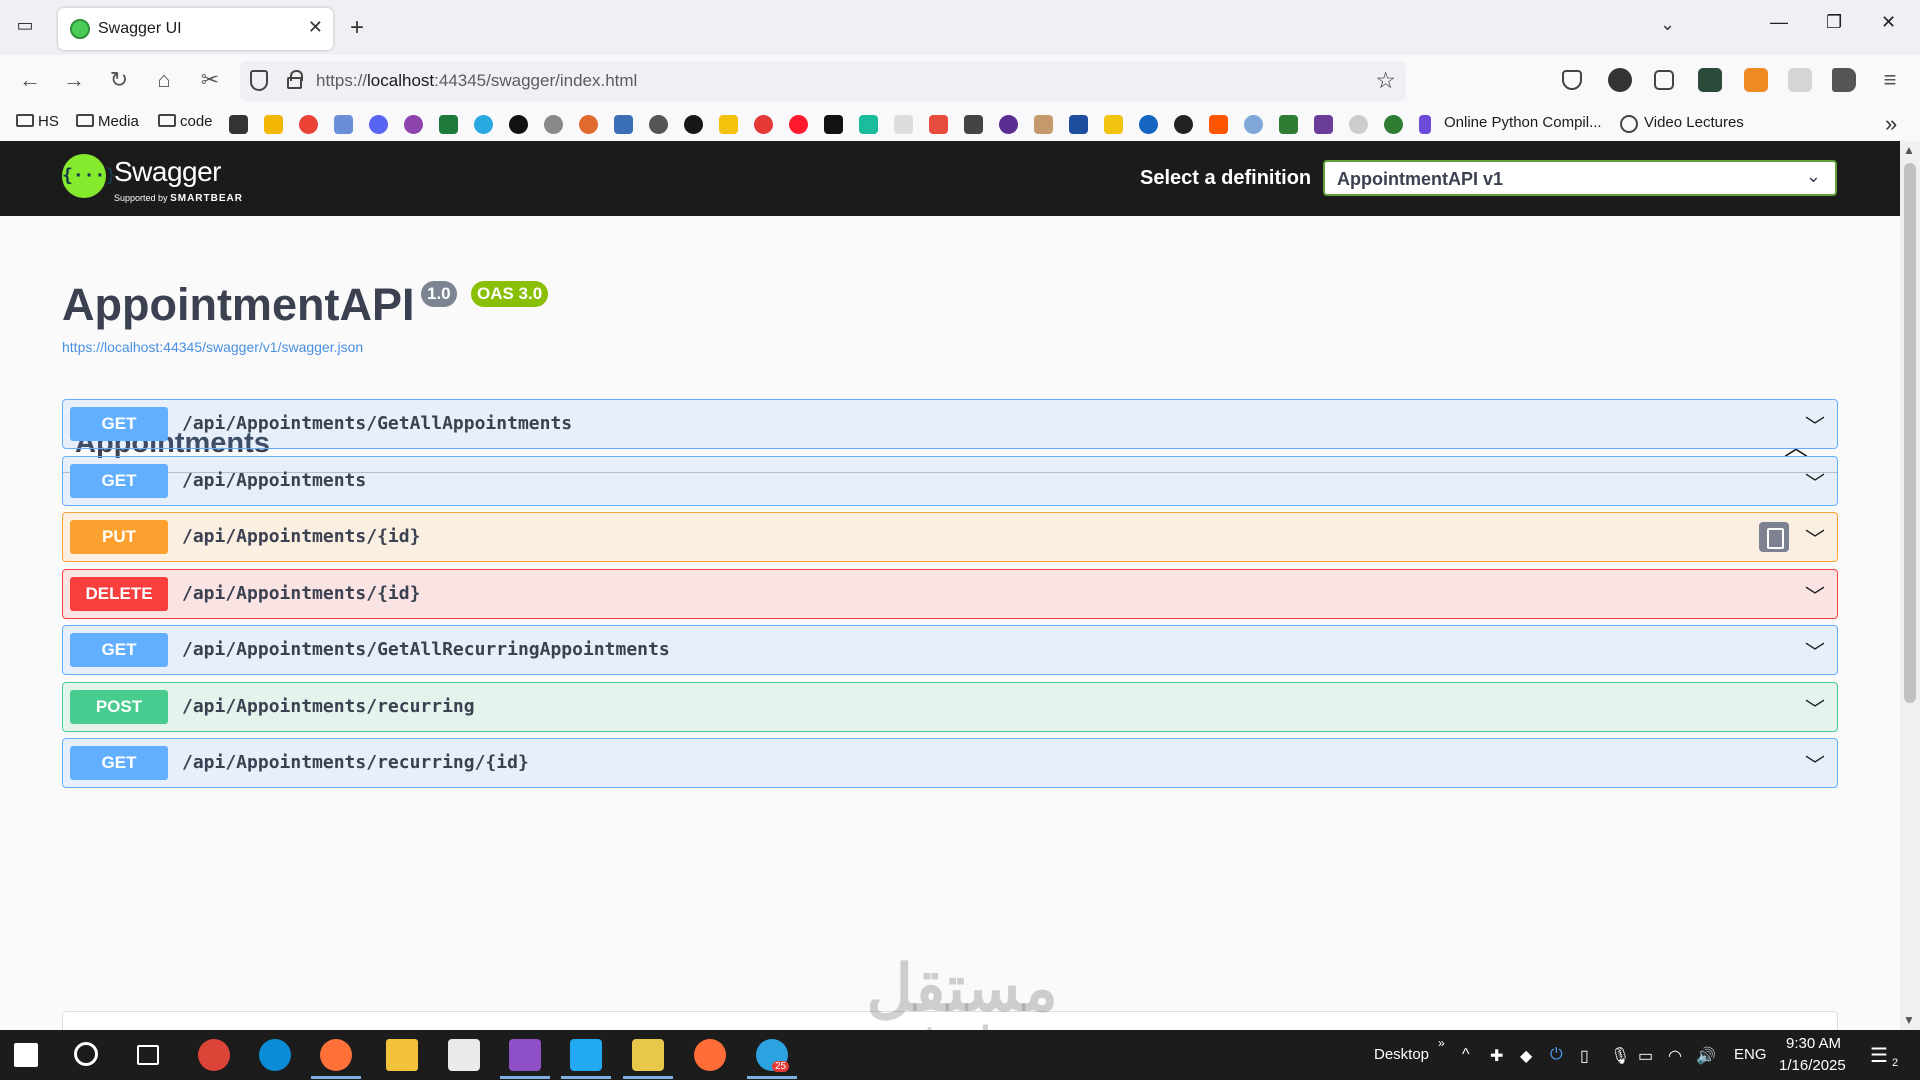 Image resolution: width=1920 pixels, height=1080 pixels. I want to click on toolbar-overflow-icon: », so click(1441, 1043).